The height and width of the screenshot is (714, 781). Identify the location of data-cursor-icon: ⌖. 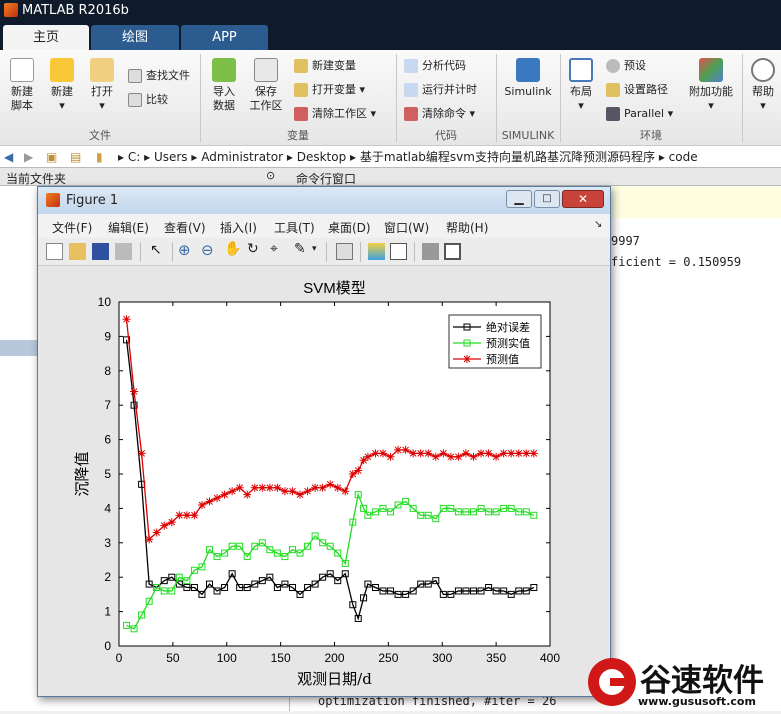
(274, 249).